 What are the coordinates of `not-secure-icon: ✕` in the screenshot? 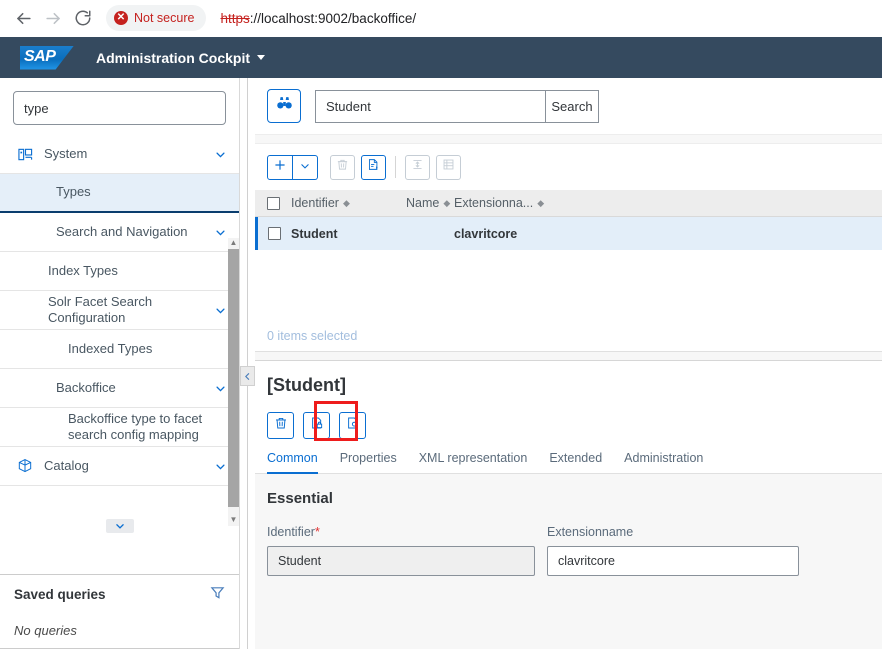 It's located at (121, 18).